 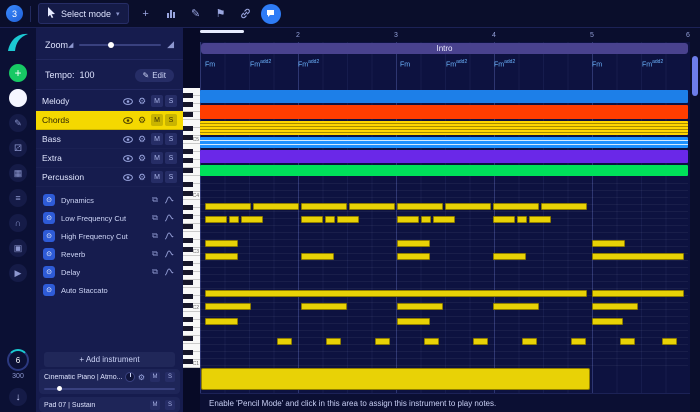 I want to click on automation-row-high-frequency-cut: ⊙ High Frequency Cut ⧉, so click(x=109, y=236).